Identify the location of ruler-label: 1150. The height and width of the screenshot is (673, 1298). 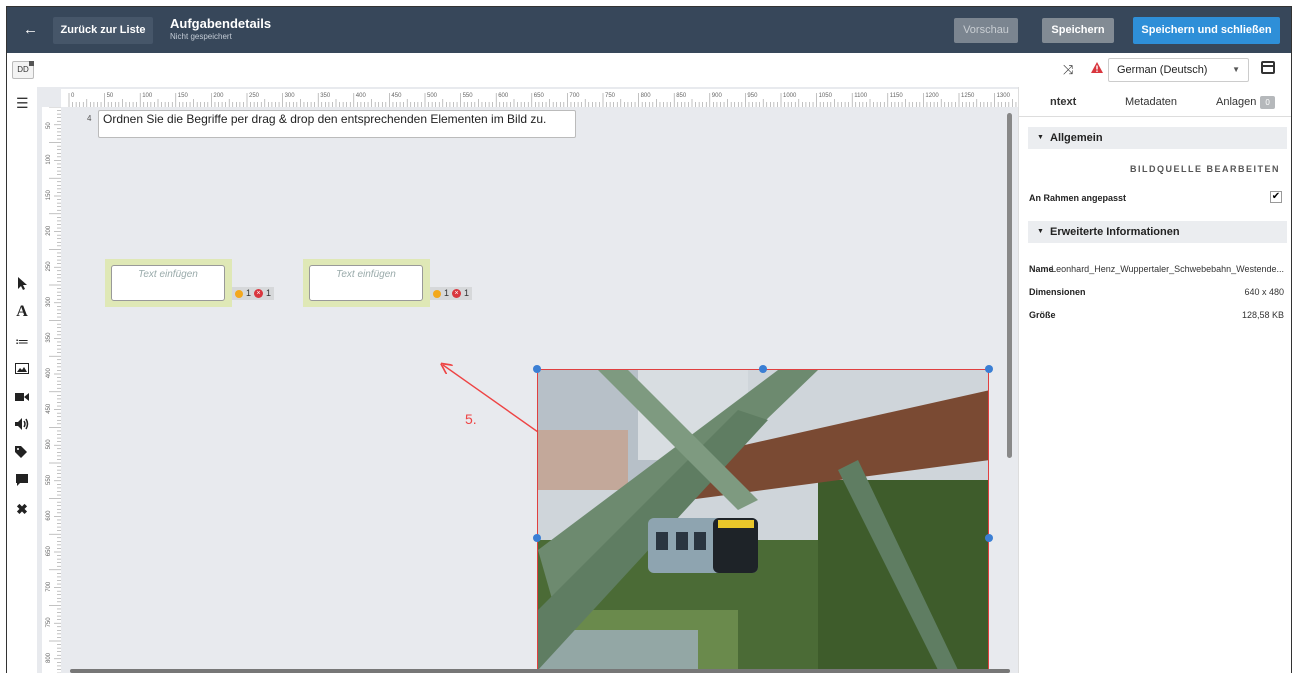
(897, 96).